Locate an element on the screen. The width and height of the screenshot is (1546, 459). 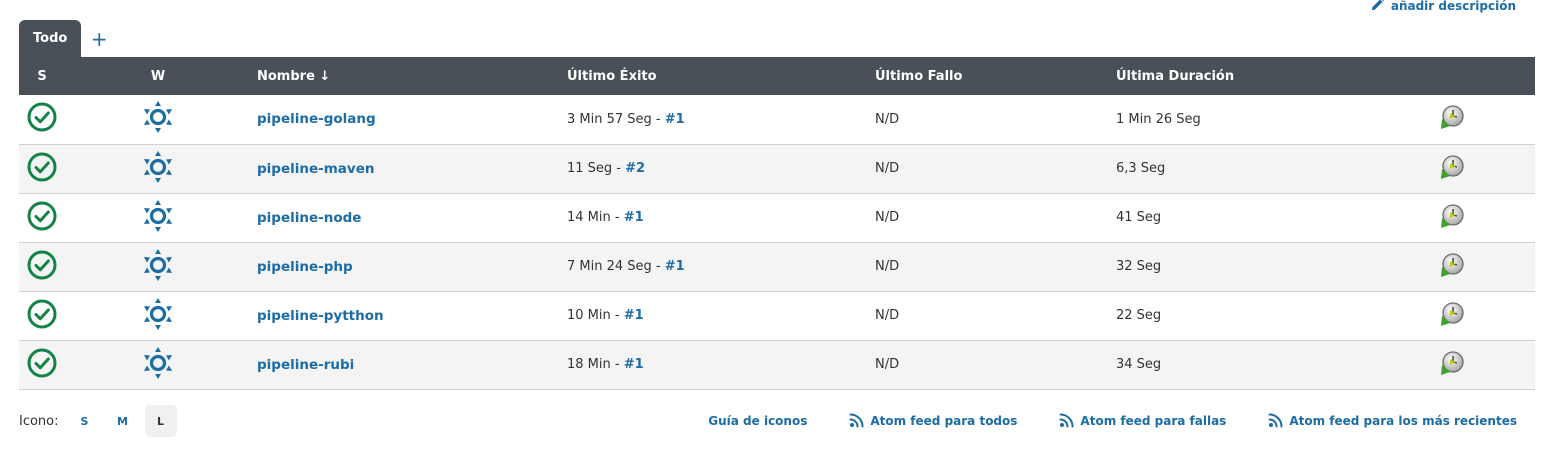
last-duration-value: 41 Seg is located at coordinates (1139, 217).